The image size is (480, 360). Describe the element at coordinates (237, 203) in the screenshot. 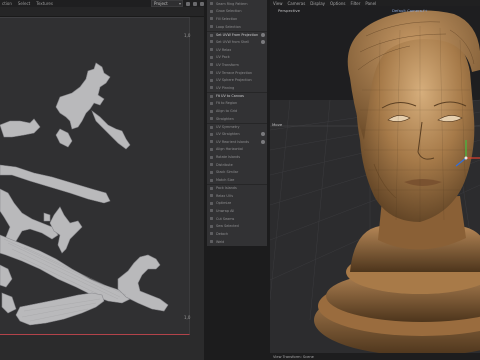

I see `command-item: Optimize` at that location.